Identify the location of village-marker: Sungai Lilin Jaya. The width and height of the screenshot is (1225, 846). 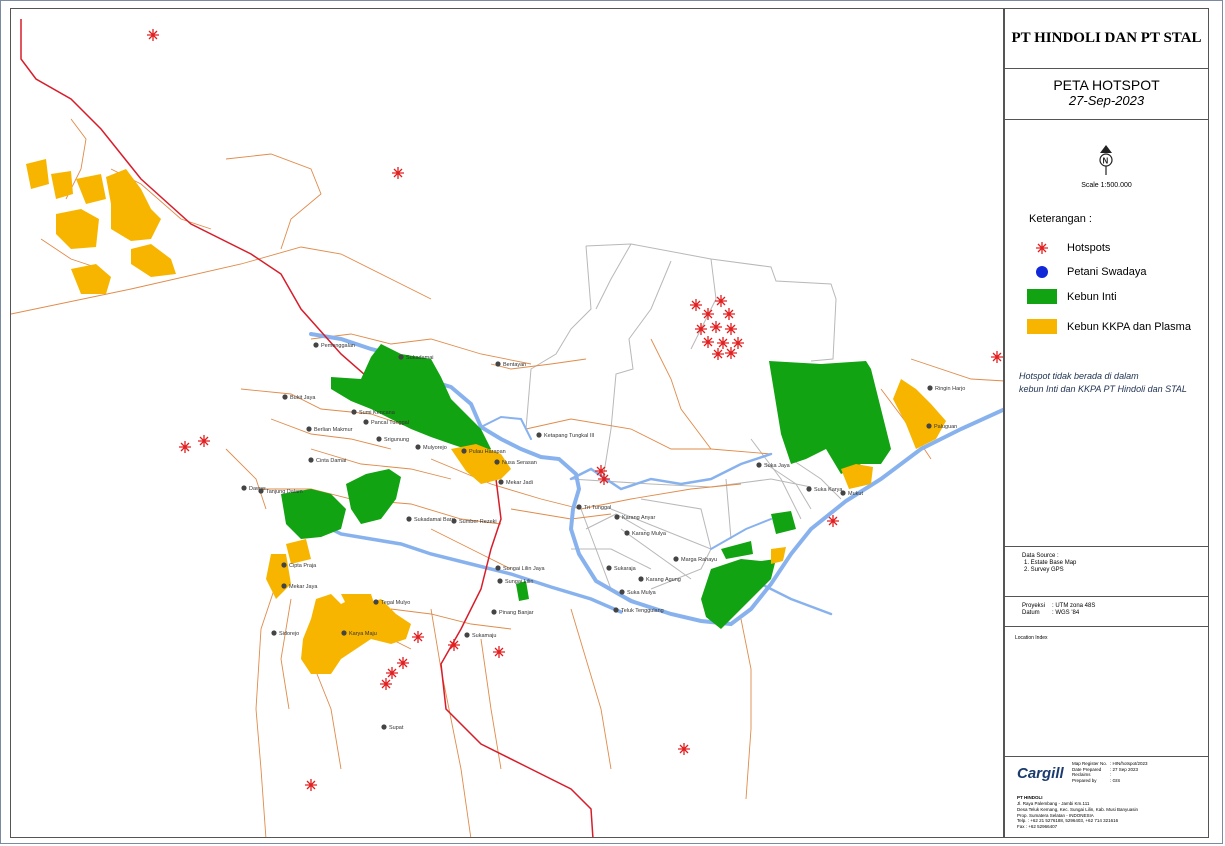
(520, 568).